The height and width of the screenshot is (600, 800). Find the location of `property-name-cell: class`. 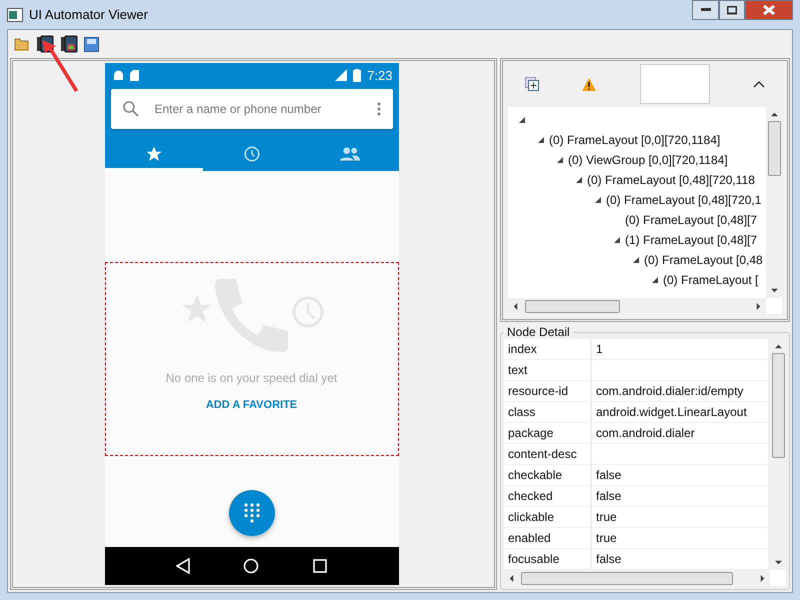

property-name-cell: class is located at coordinates (548, 412).